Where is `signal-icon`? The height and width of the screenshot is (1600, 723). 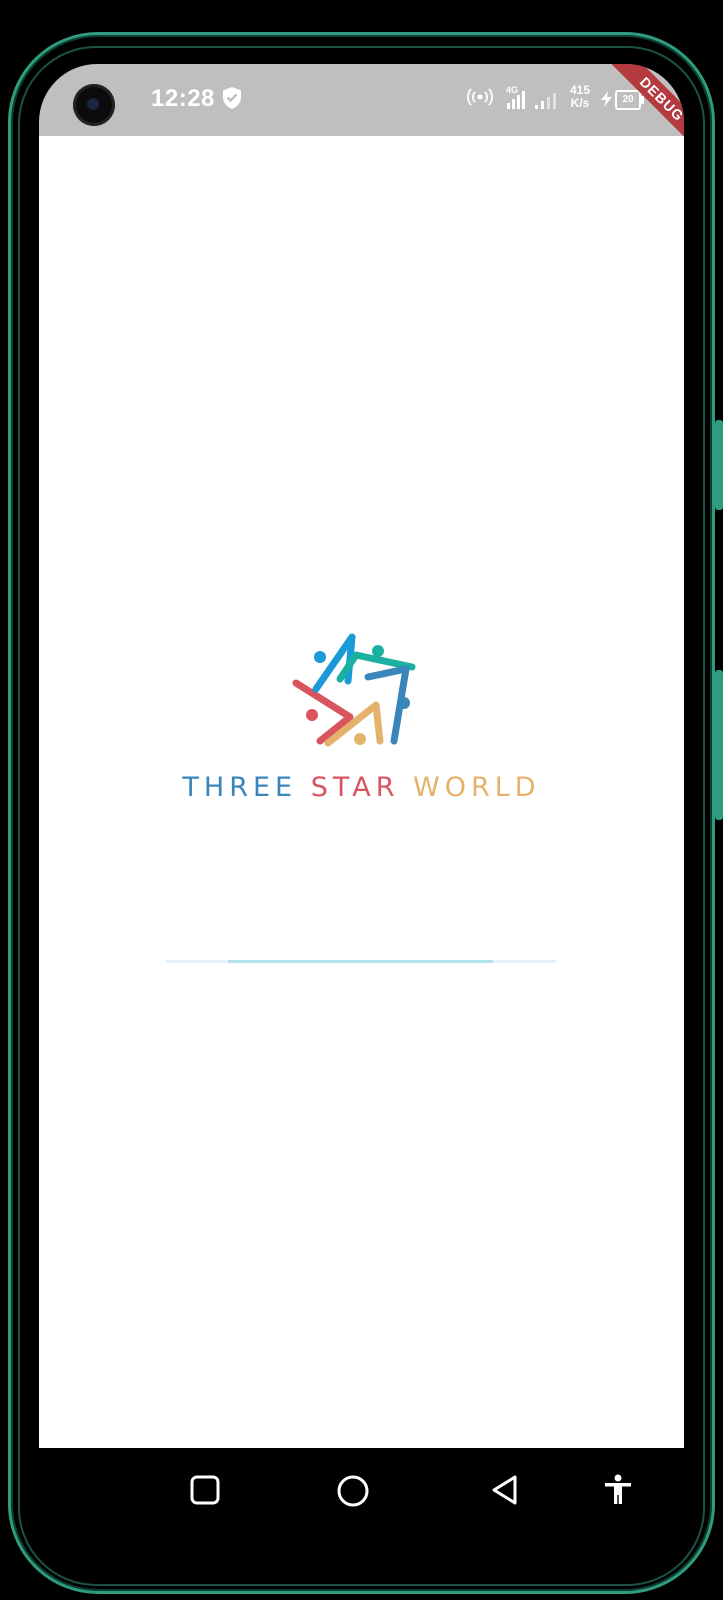 signal-icon is located at coordinates (545, 101).